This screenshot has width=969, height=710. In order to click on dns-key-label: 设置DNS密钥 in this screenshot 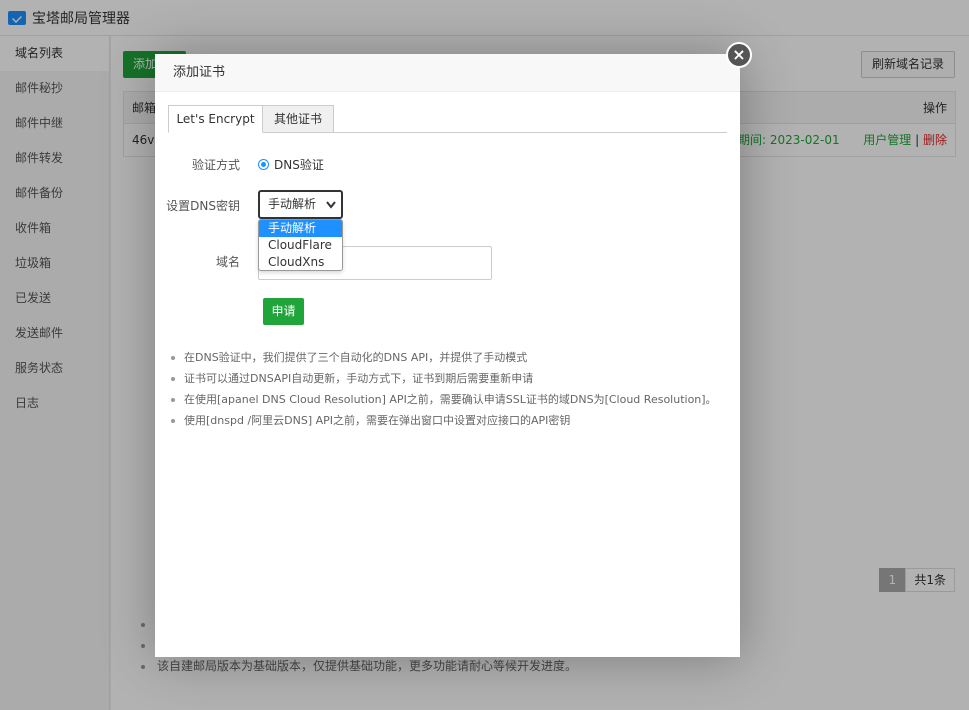, I will do `click(203, 206)`.